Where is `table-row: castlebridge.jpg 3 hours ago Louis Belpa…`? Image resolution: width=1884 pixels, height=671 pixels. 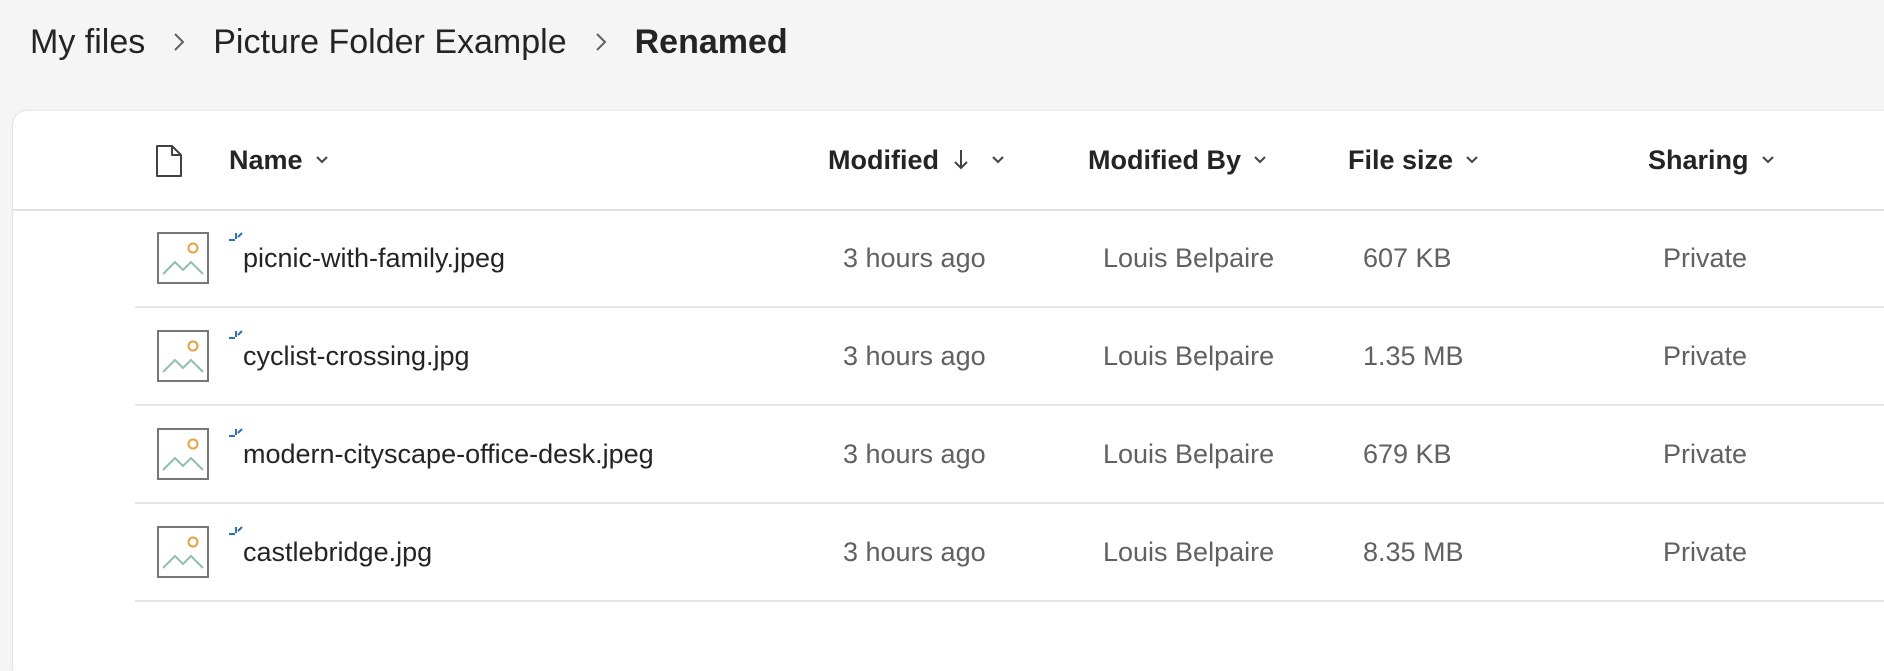
table-row: castlebridge.jpg 3 hours ago Louis Belpa… is located at coordinates (1009, 553).